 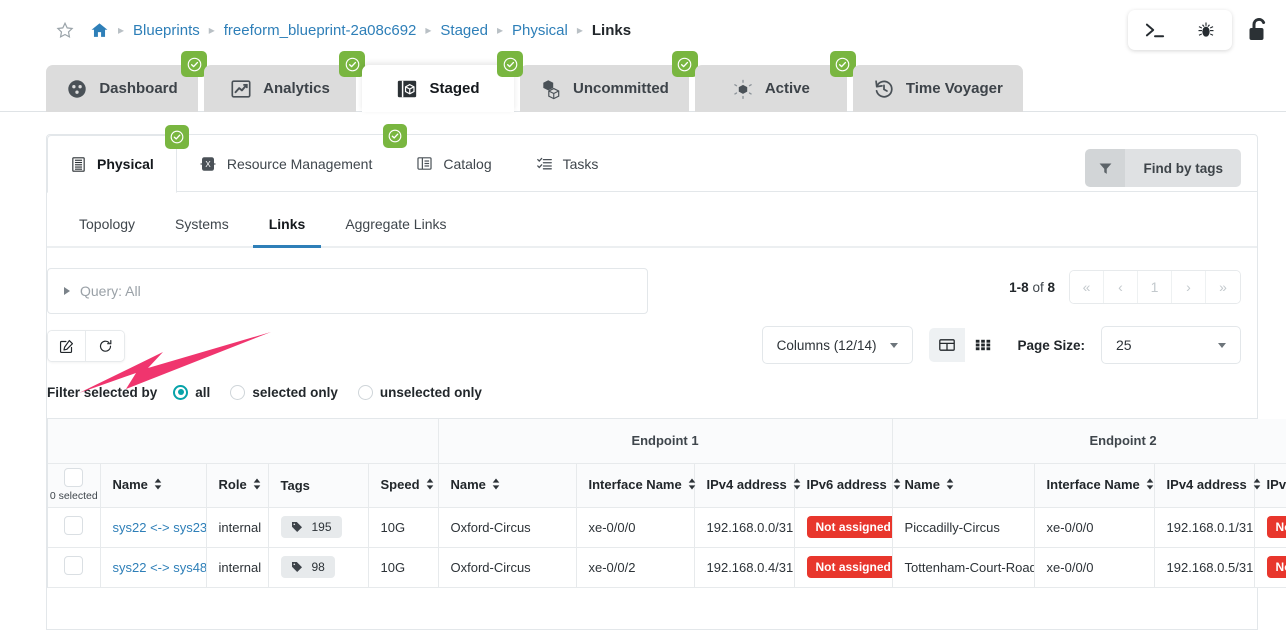 What do you see at coordinates (284, 392) in the screenshot?
I see `radio-selected-only: selected only` at bounding box center [284, 392].